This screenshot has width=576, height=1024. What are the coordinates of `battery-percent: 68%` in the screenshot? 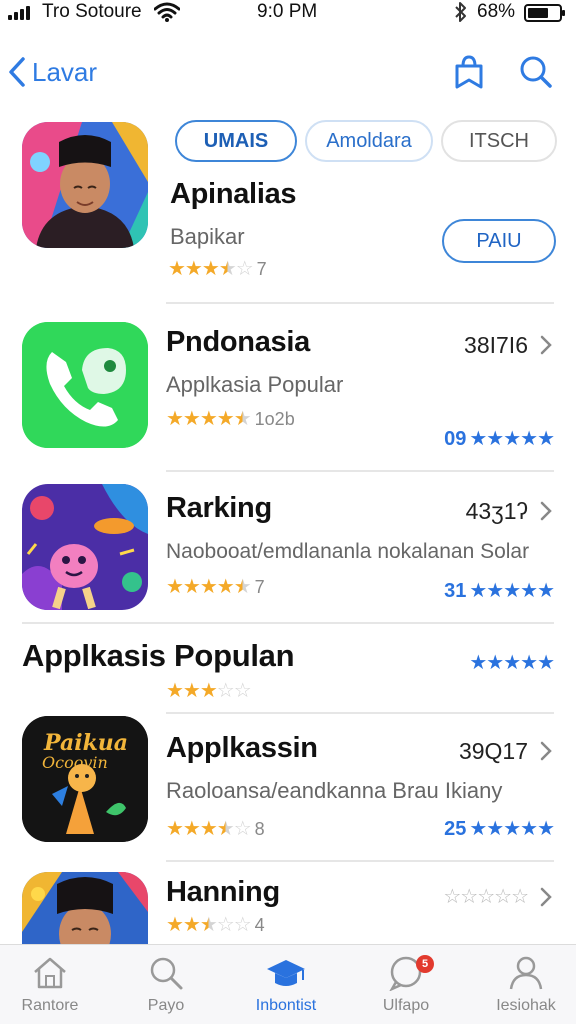 It's located at (496, 11).